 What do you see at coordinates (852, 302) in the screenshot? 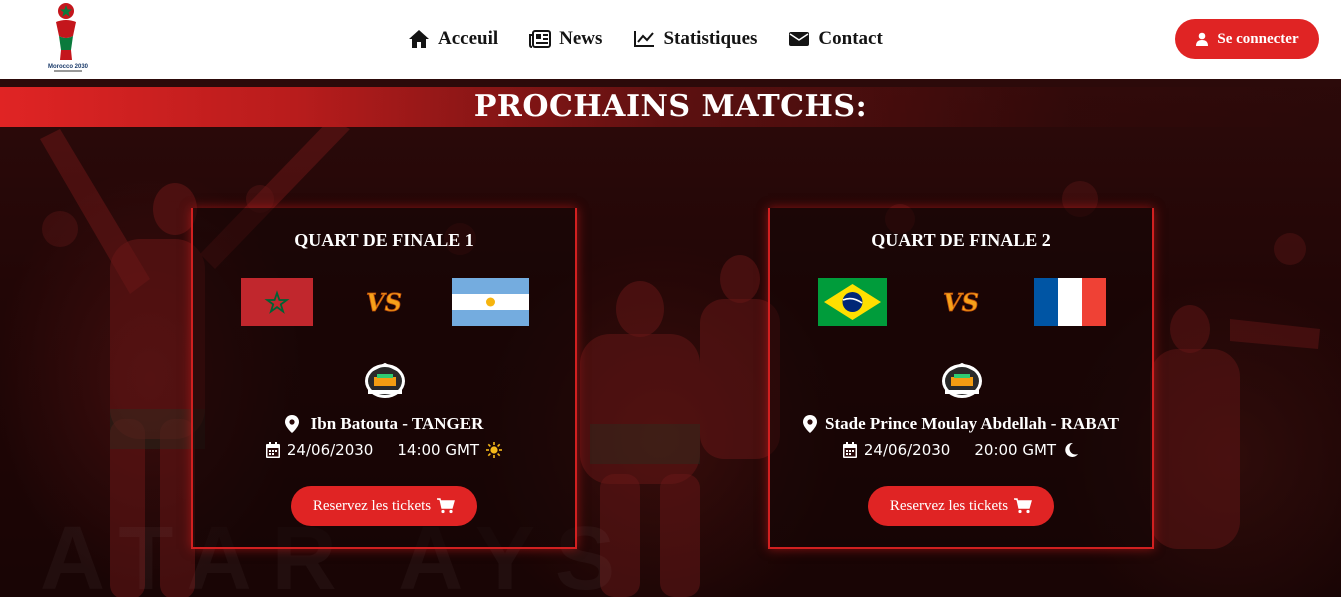
I see `brazil-flag` at bounding box center [852, 302].